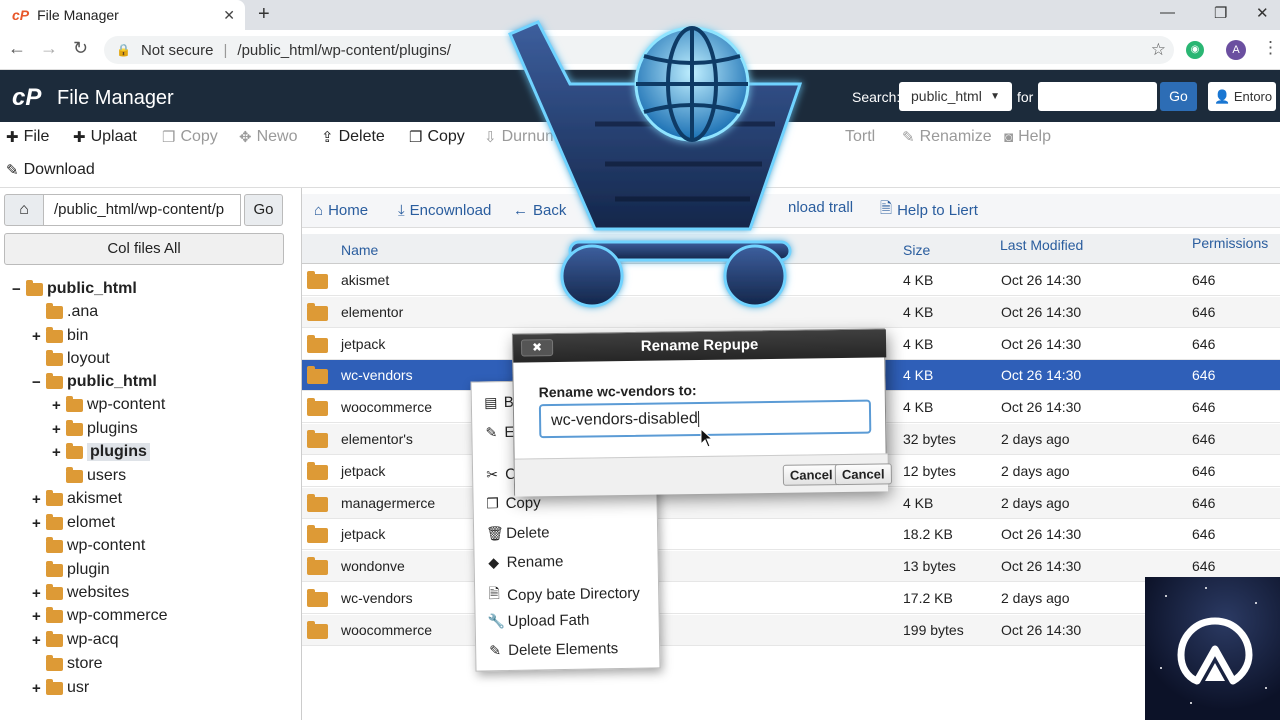  What do you see at coordinates (655, 164) in the screenshot?
I see `shopping-cart-icon` at bounding box center [655, 164].